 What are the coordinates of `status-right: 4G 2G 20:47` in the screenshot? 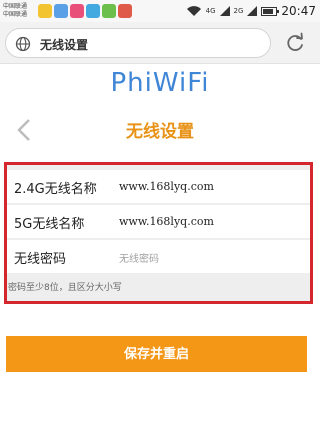 It's located at (251, 11).